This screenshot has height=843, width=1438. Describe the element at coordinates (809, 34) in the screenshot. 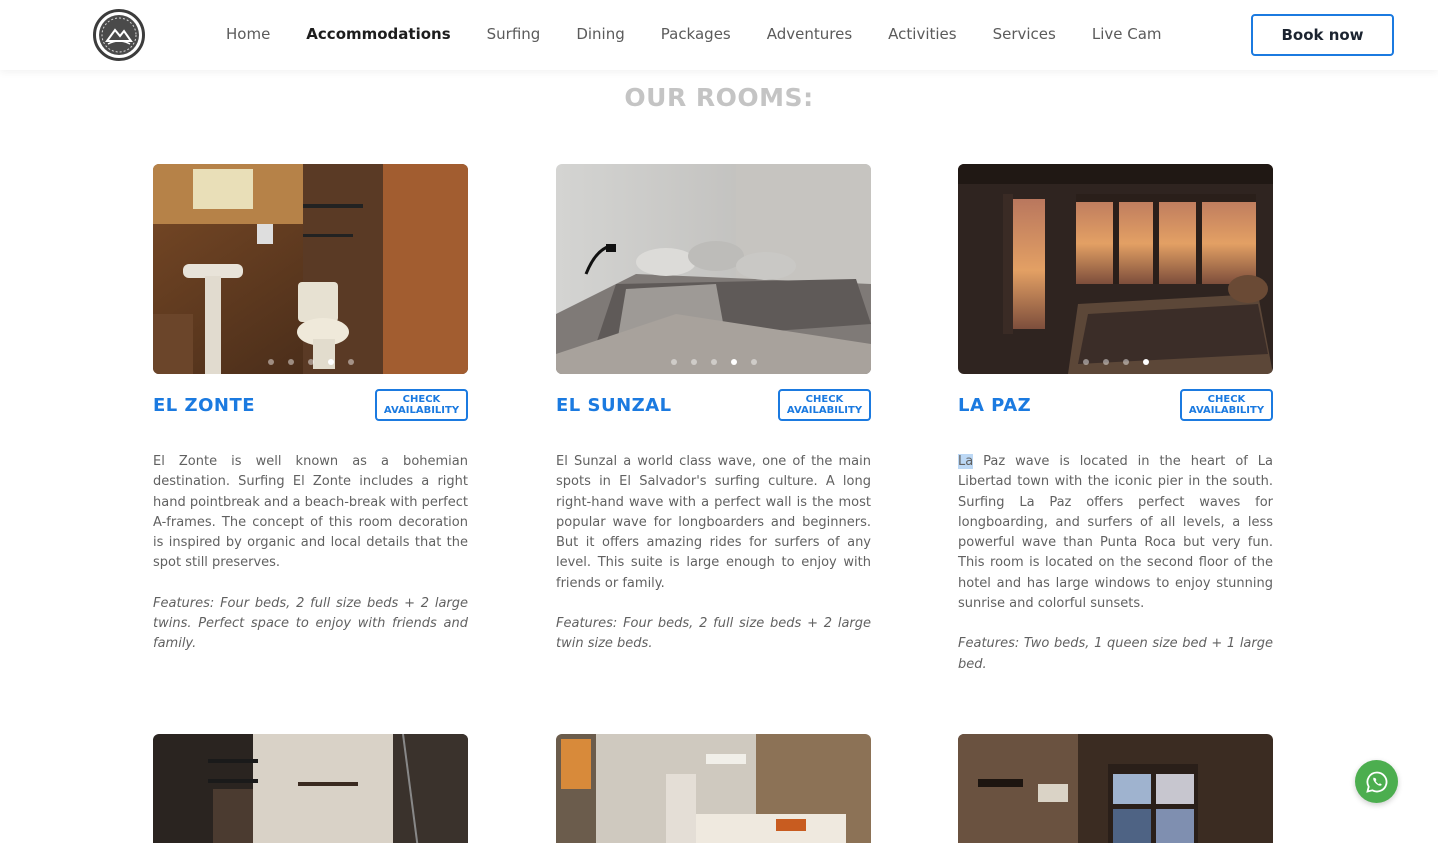

I see `nav-adventures: Adventures` at that location.